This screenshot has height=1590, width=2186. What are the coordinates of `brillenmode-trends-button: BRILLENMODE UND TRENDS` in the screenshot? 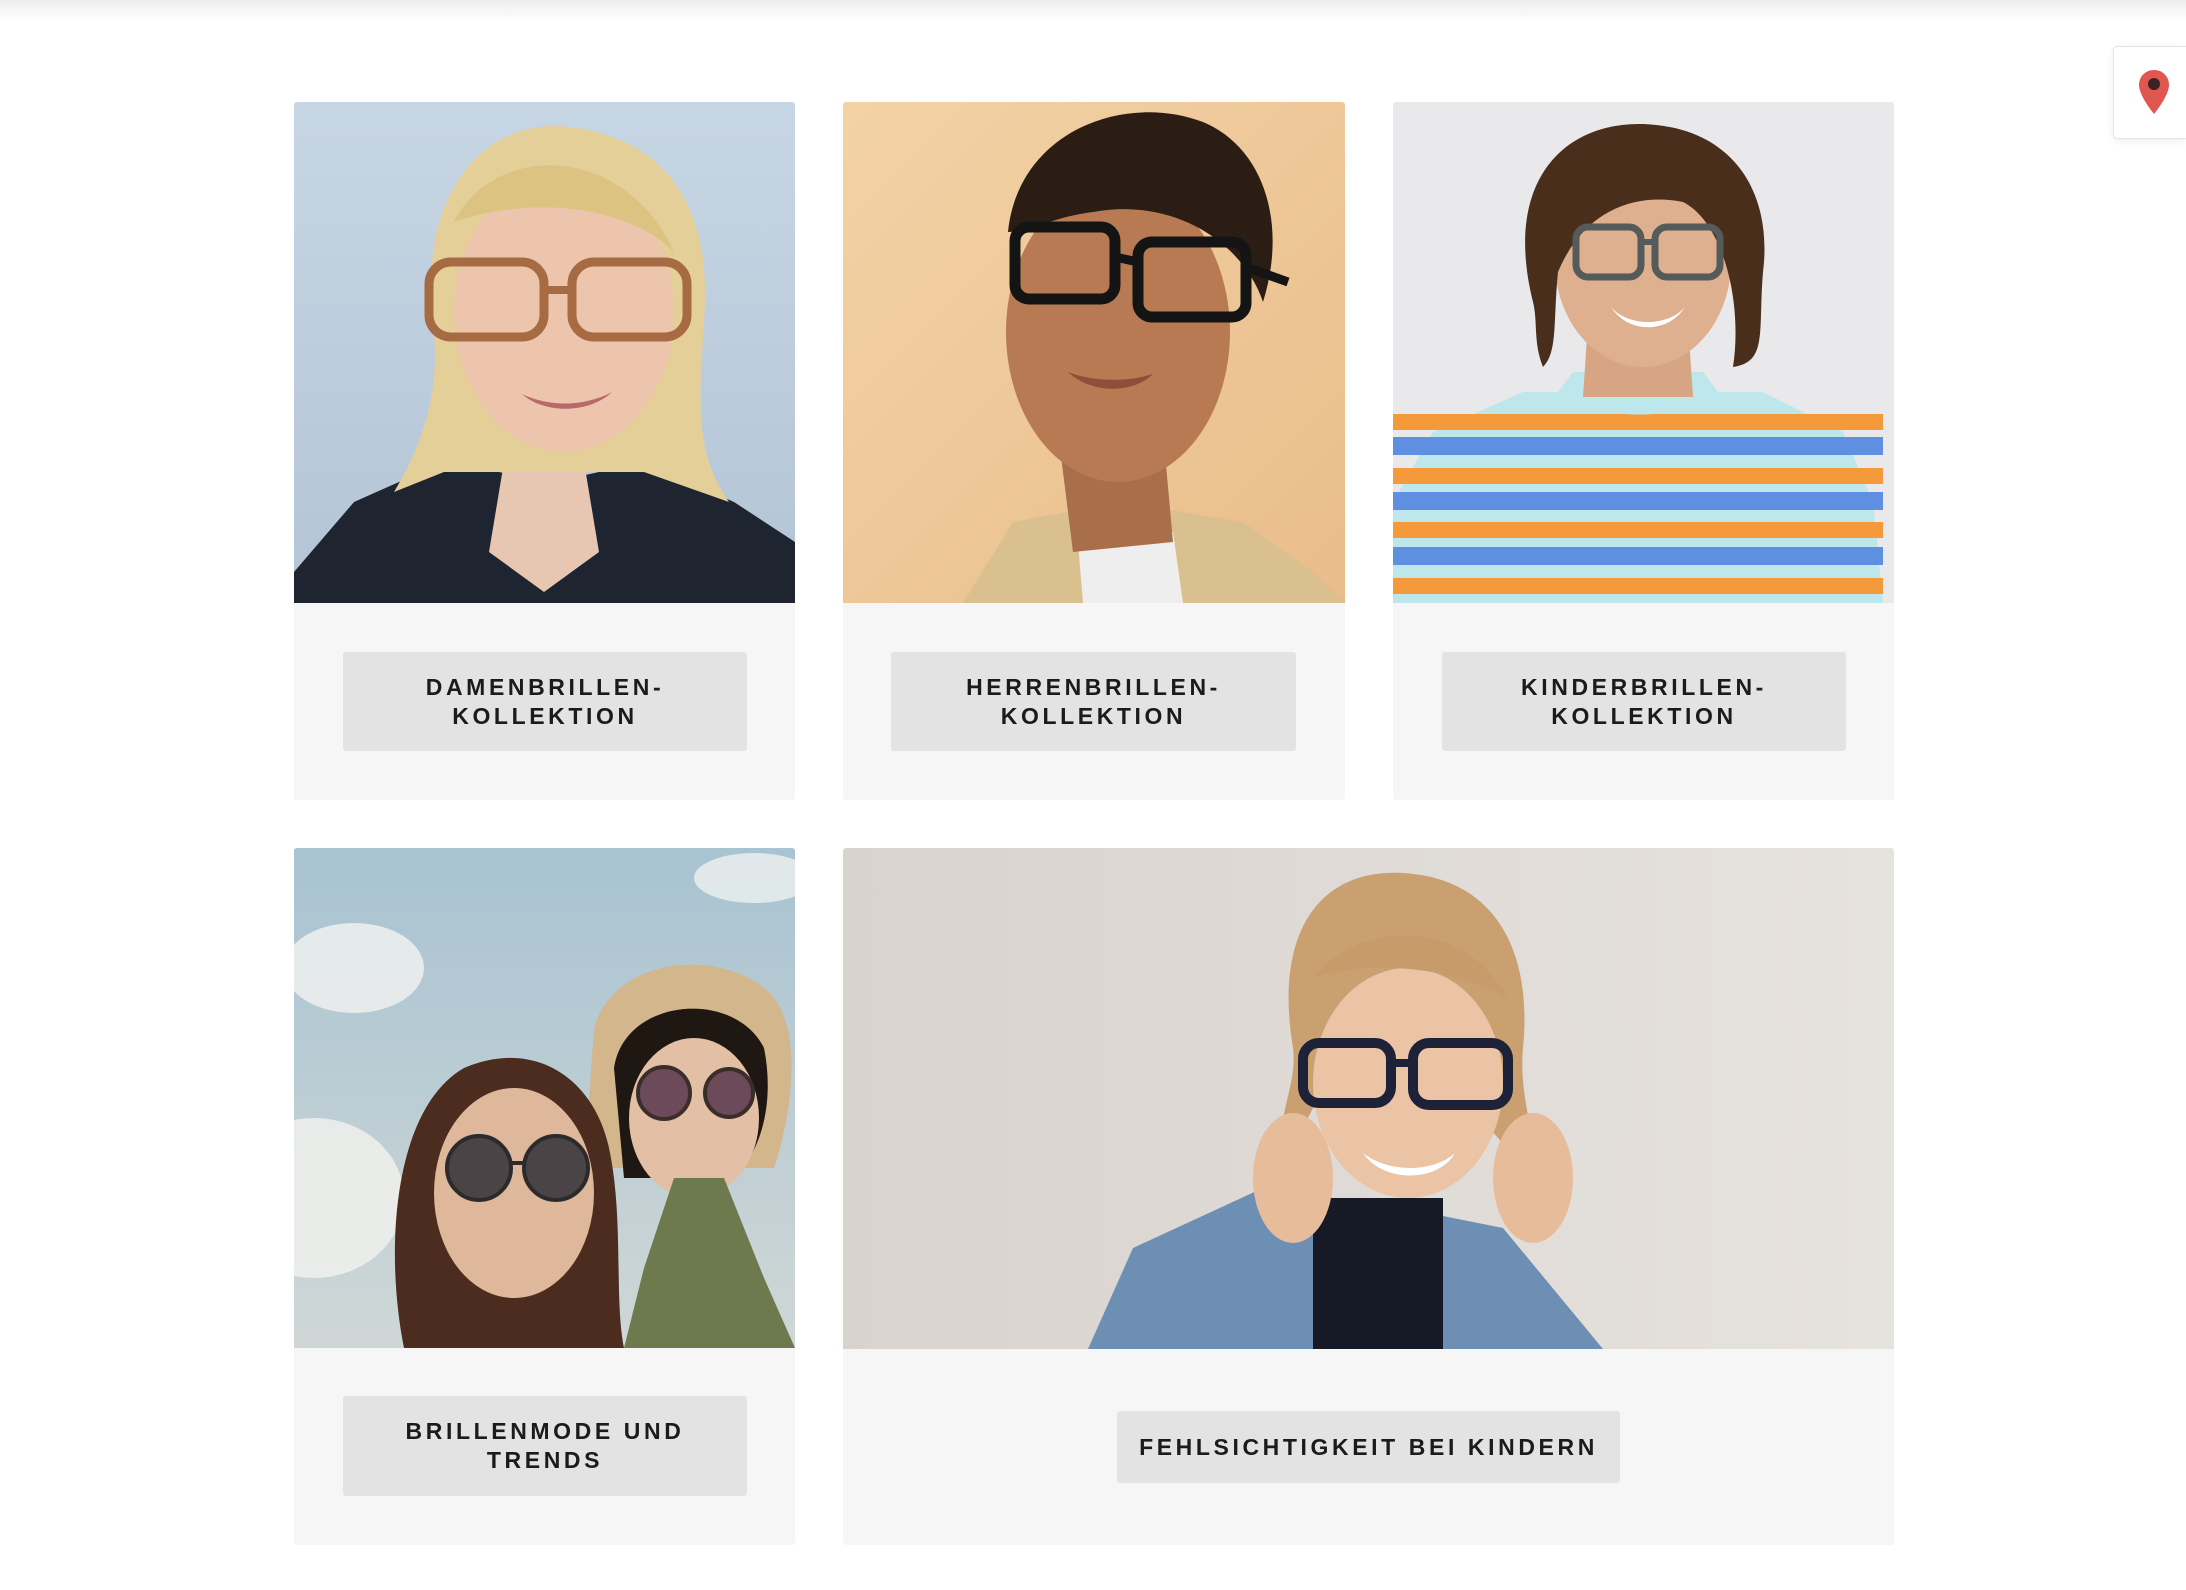 It's located at (545, 1446).